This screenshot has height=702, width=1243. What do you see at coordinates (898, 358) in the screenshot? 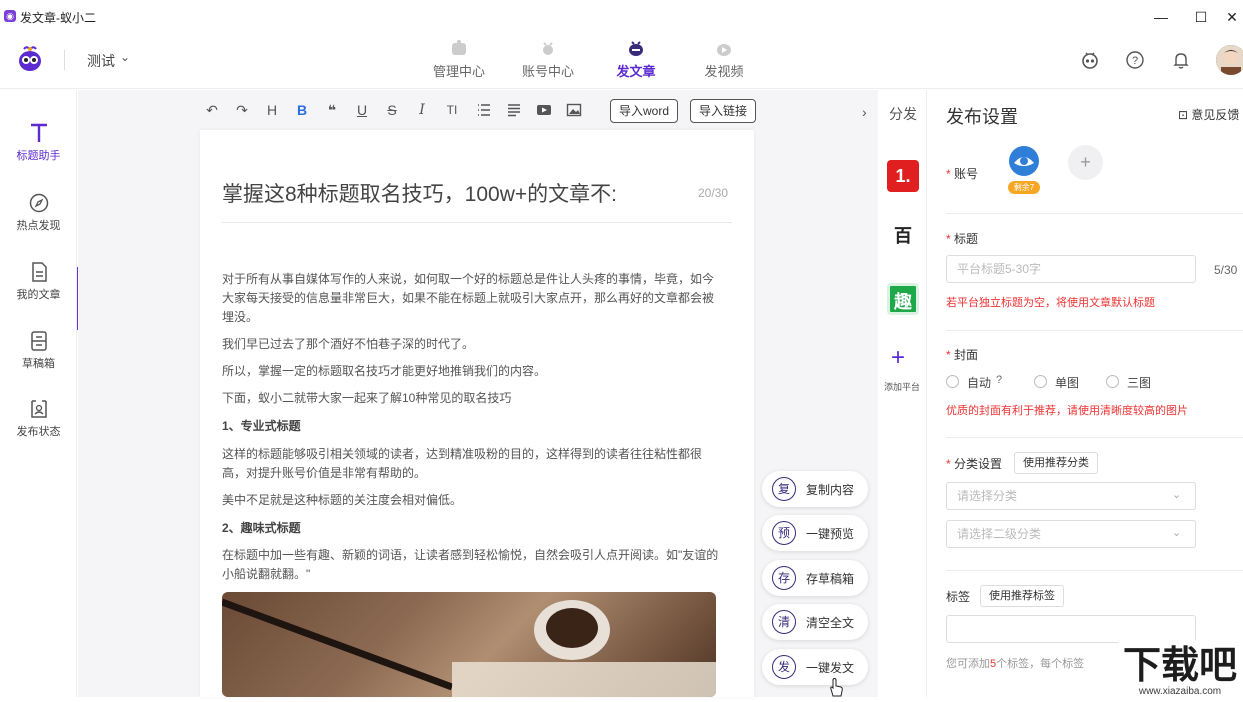
I see `add-platform-icon: +` at bounding box center [898, 358].